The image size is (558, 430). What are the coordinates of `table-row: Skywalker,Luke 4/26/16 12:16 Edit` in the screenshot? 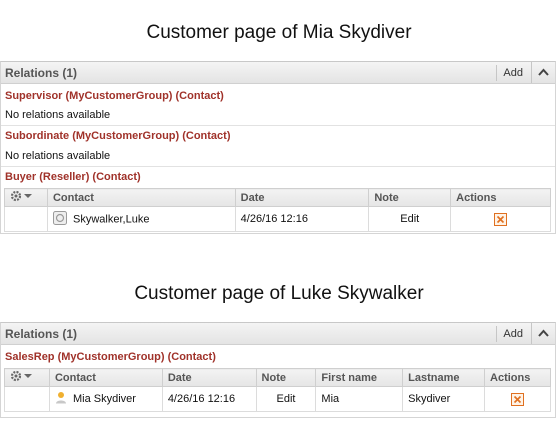 It's located at (277, 219).